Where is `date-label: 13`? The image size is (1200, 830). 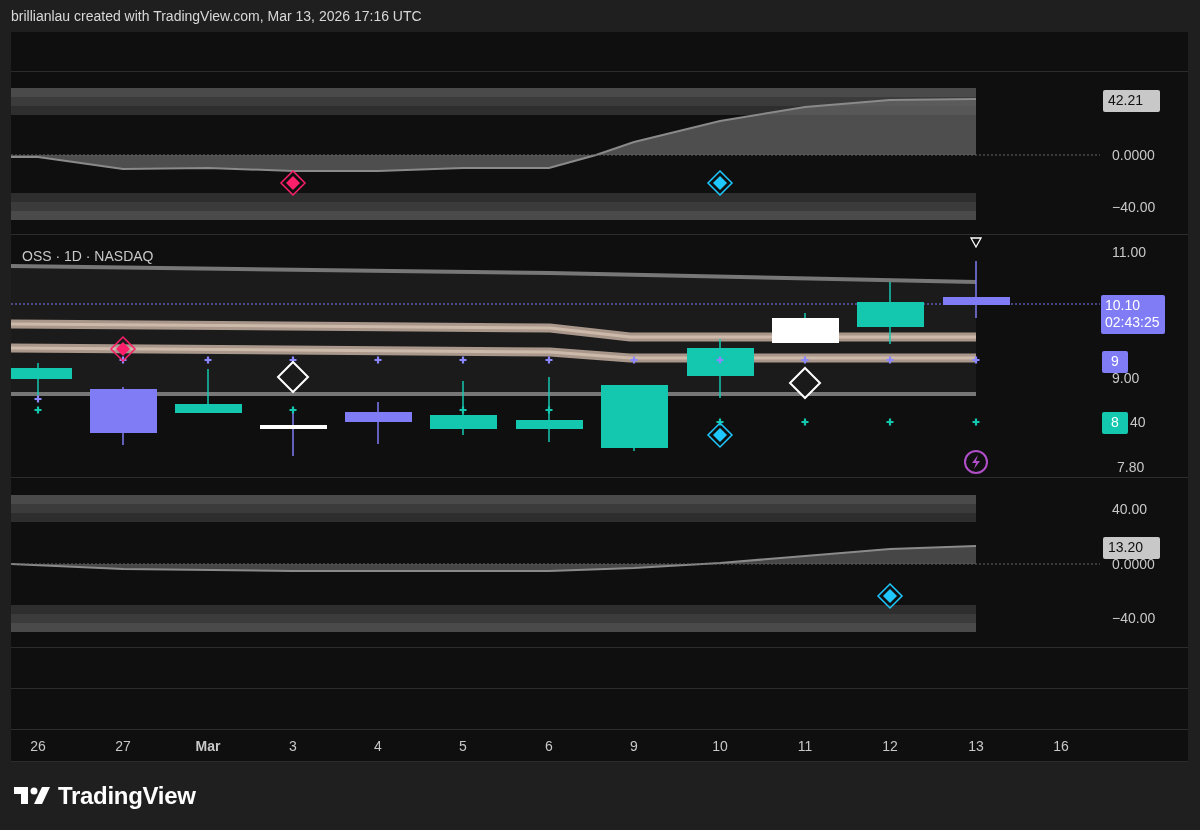
date-label: 13 is located at coordinates (976, 746).